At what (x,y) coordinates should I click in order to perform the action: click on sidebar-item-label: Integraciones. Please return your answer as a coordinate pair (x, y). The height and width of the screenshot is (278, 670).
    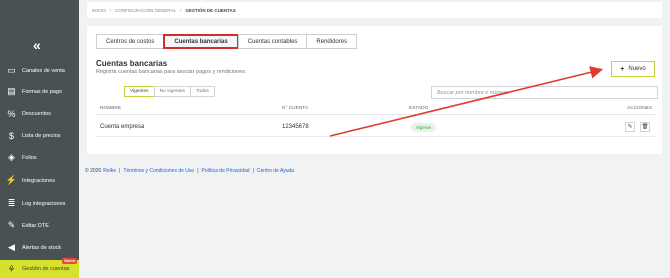
    Looking at the image, I should click on (39, 180).